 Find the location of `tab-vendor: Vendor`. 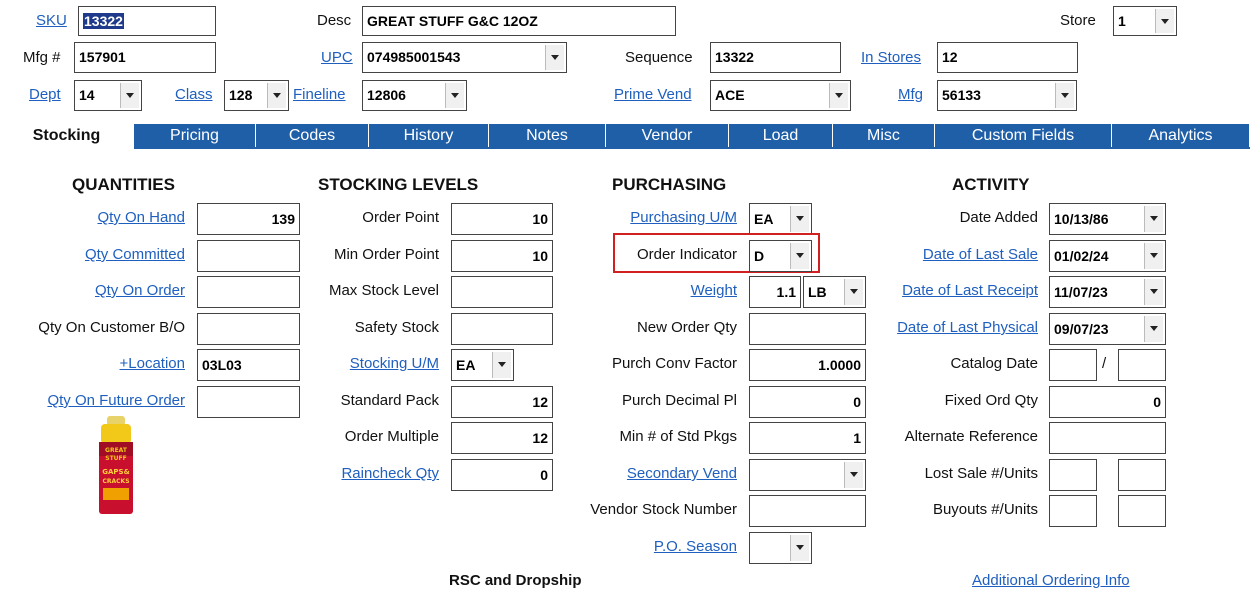

tab-vendor: Vendor is located at coordinates (667, 136).